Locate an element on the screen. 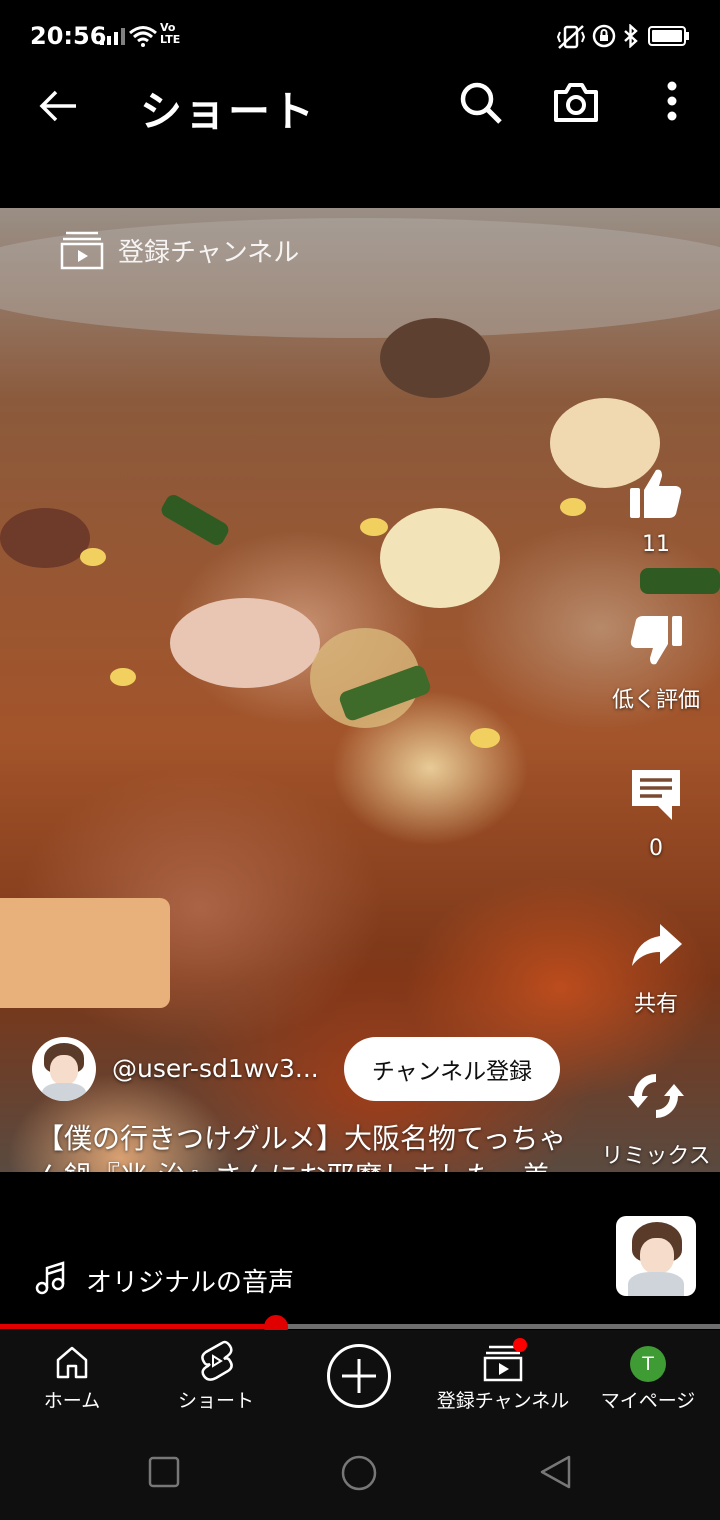 The width and height of the screenshot is (720, 1520). music-note-icon is located at coordinates (50, 1278).